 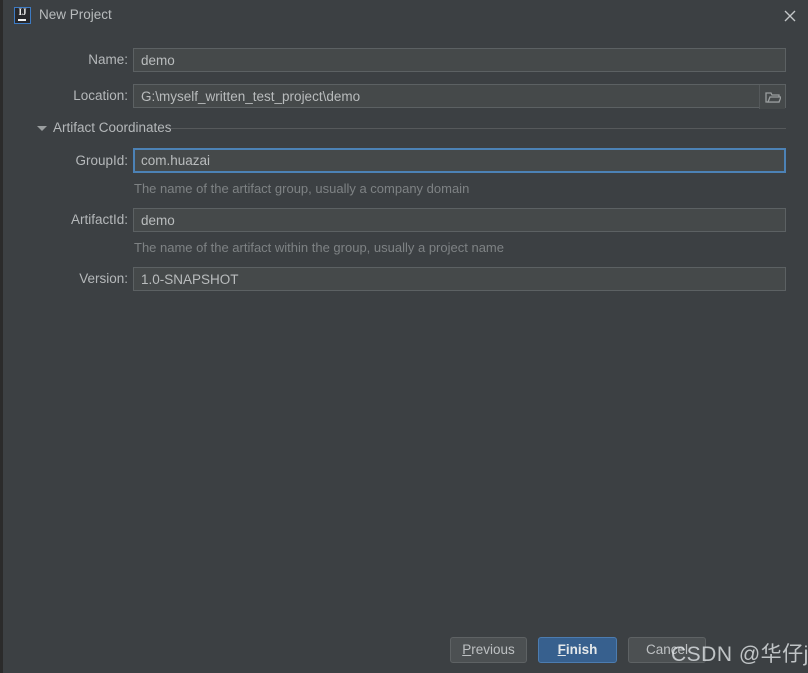 I want to click on version-label: Version:, so click(x=103, y=278).